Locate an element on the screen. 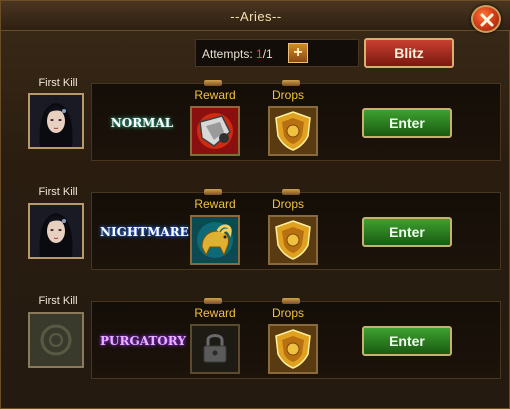 This screenshot has width=510, height=409. attempts-bar: Attempts: 1/1 + is located at coordinates (277, 53).